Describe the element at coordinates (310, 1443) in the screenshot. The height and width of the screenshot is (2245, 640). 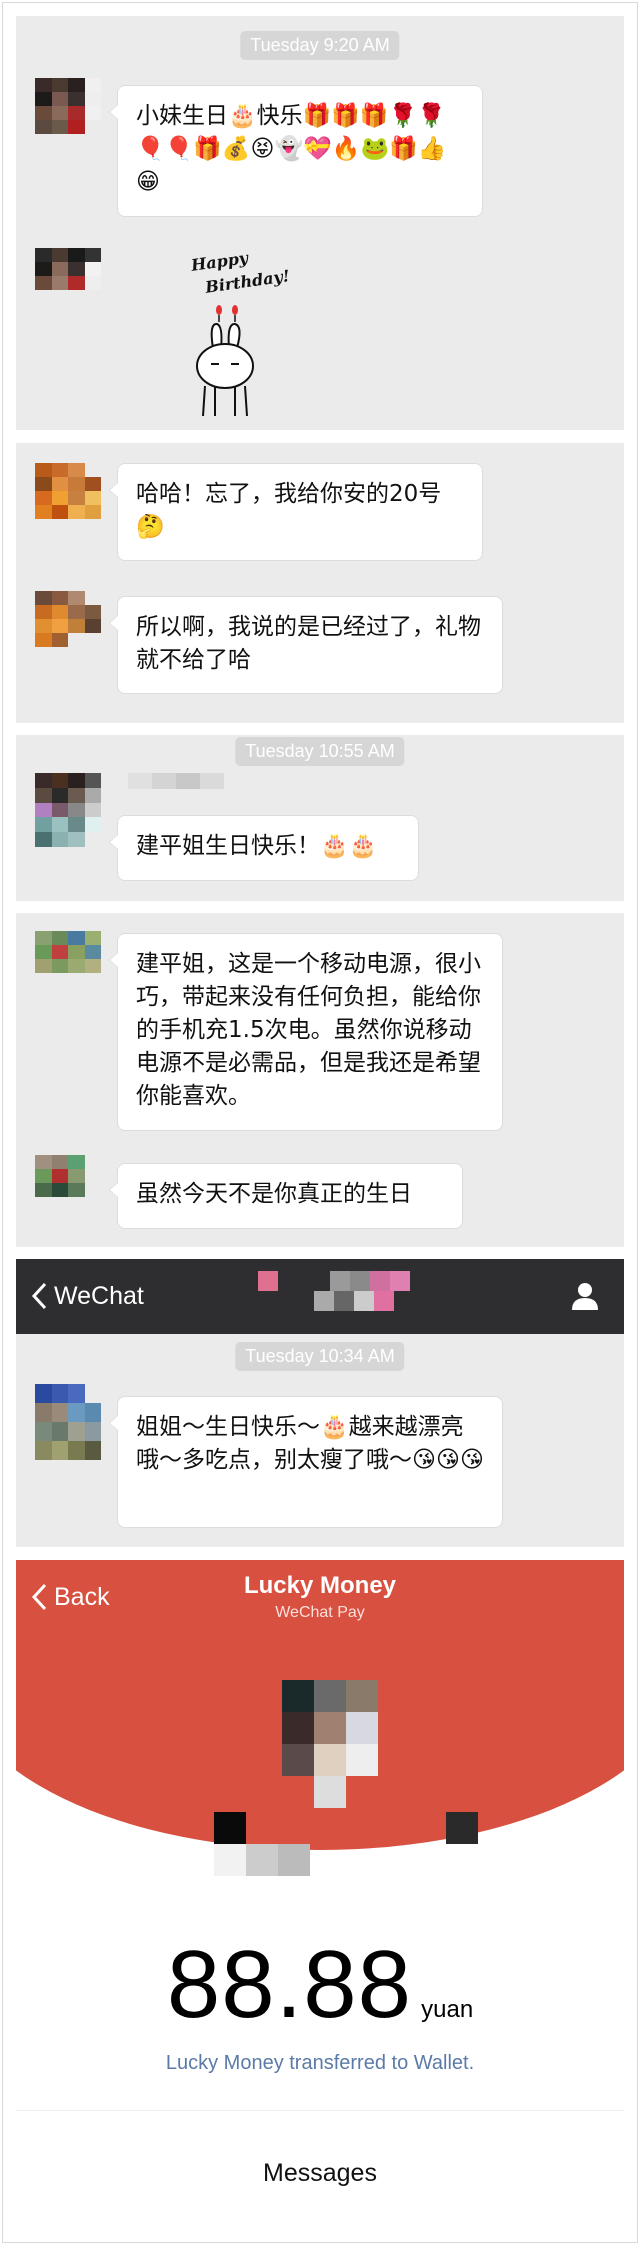
I see `message-text: 姐姐～生日快乐～🎂越来越漂亮哦～多吃点，别太瘦了哦～😘😘😘` at that location.